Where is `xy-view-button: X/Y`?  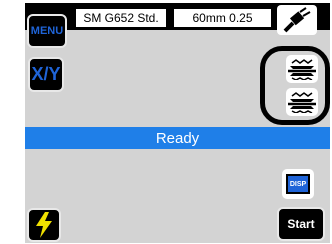 xy-view-button: X/Y is located at coordinates (46, 74).